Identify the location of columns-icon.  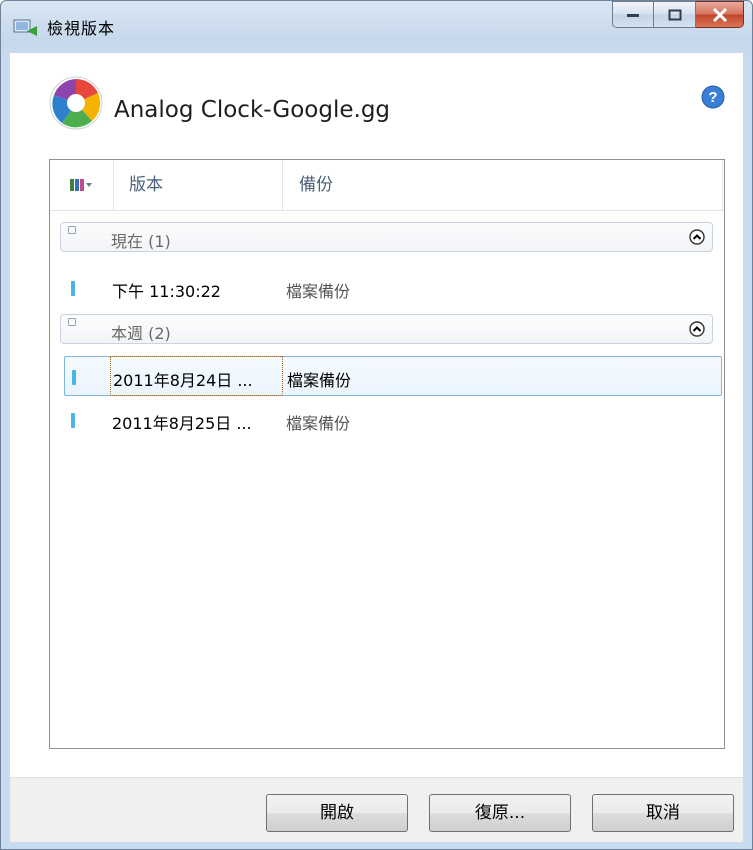
(81, 185).